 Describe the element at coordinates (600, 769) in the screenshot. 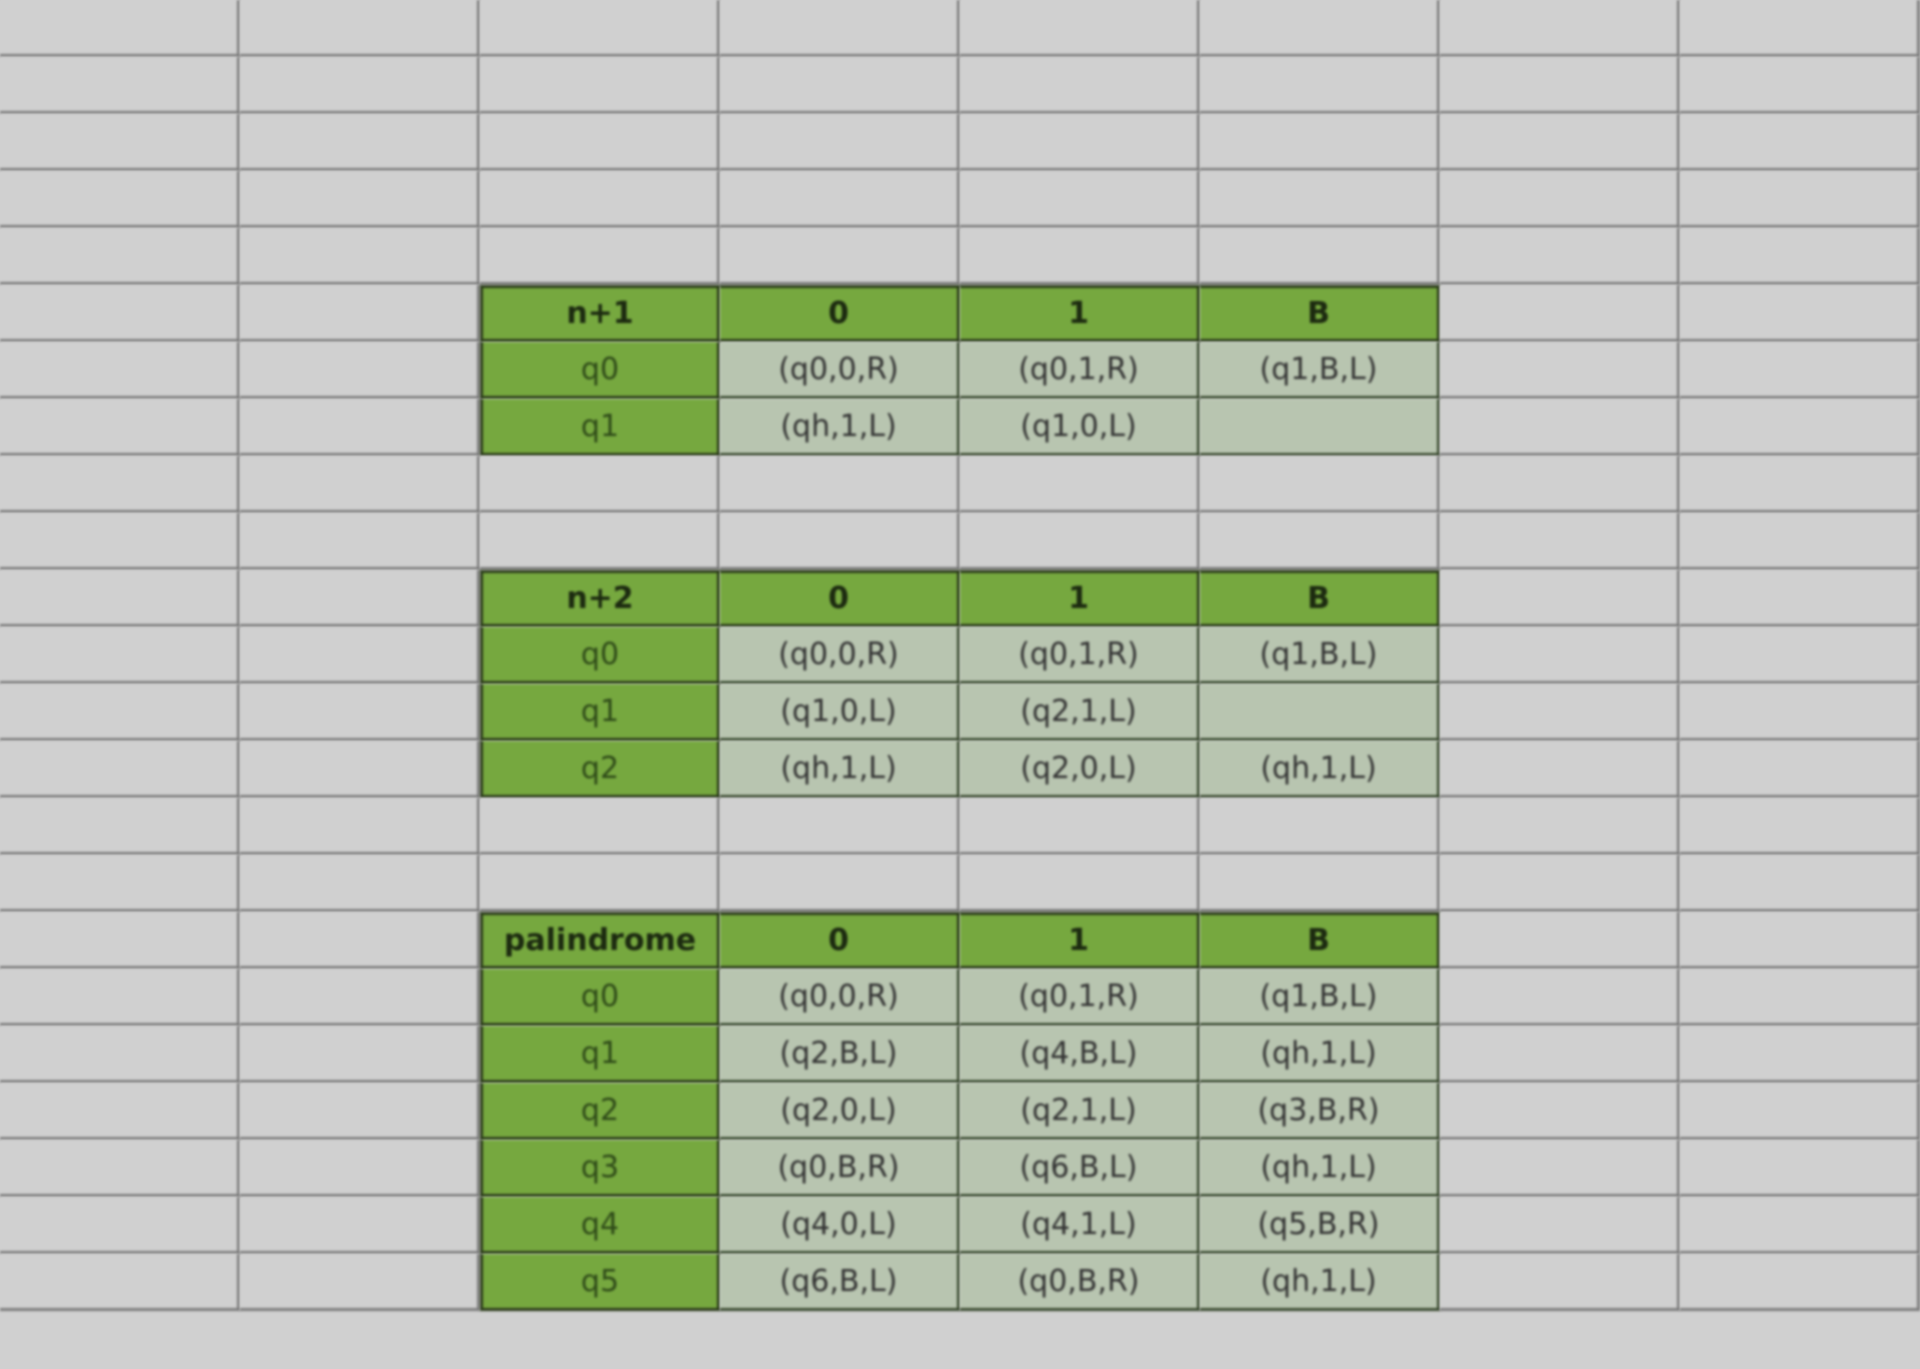

I see `state-label-cell: q2` at that location.